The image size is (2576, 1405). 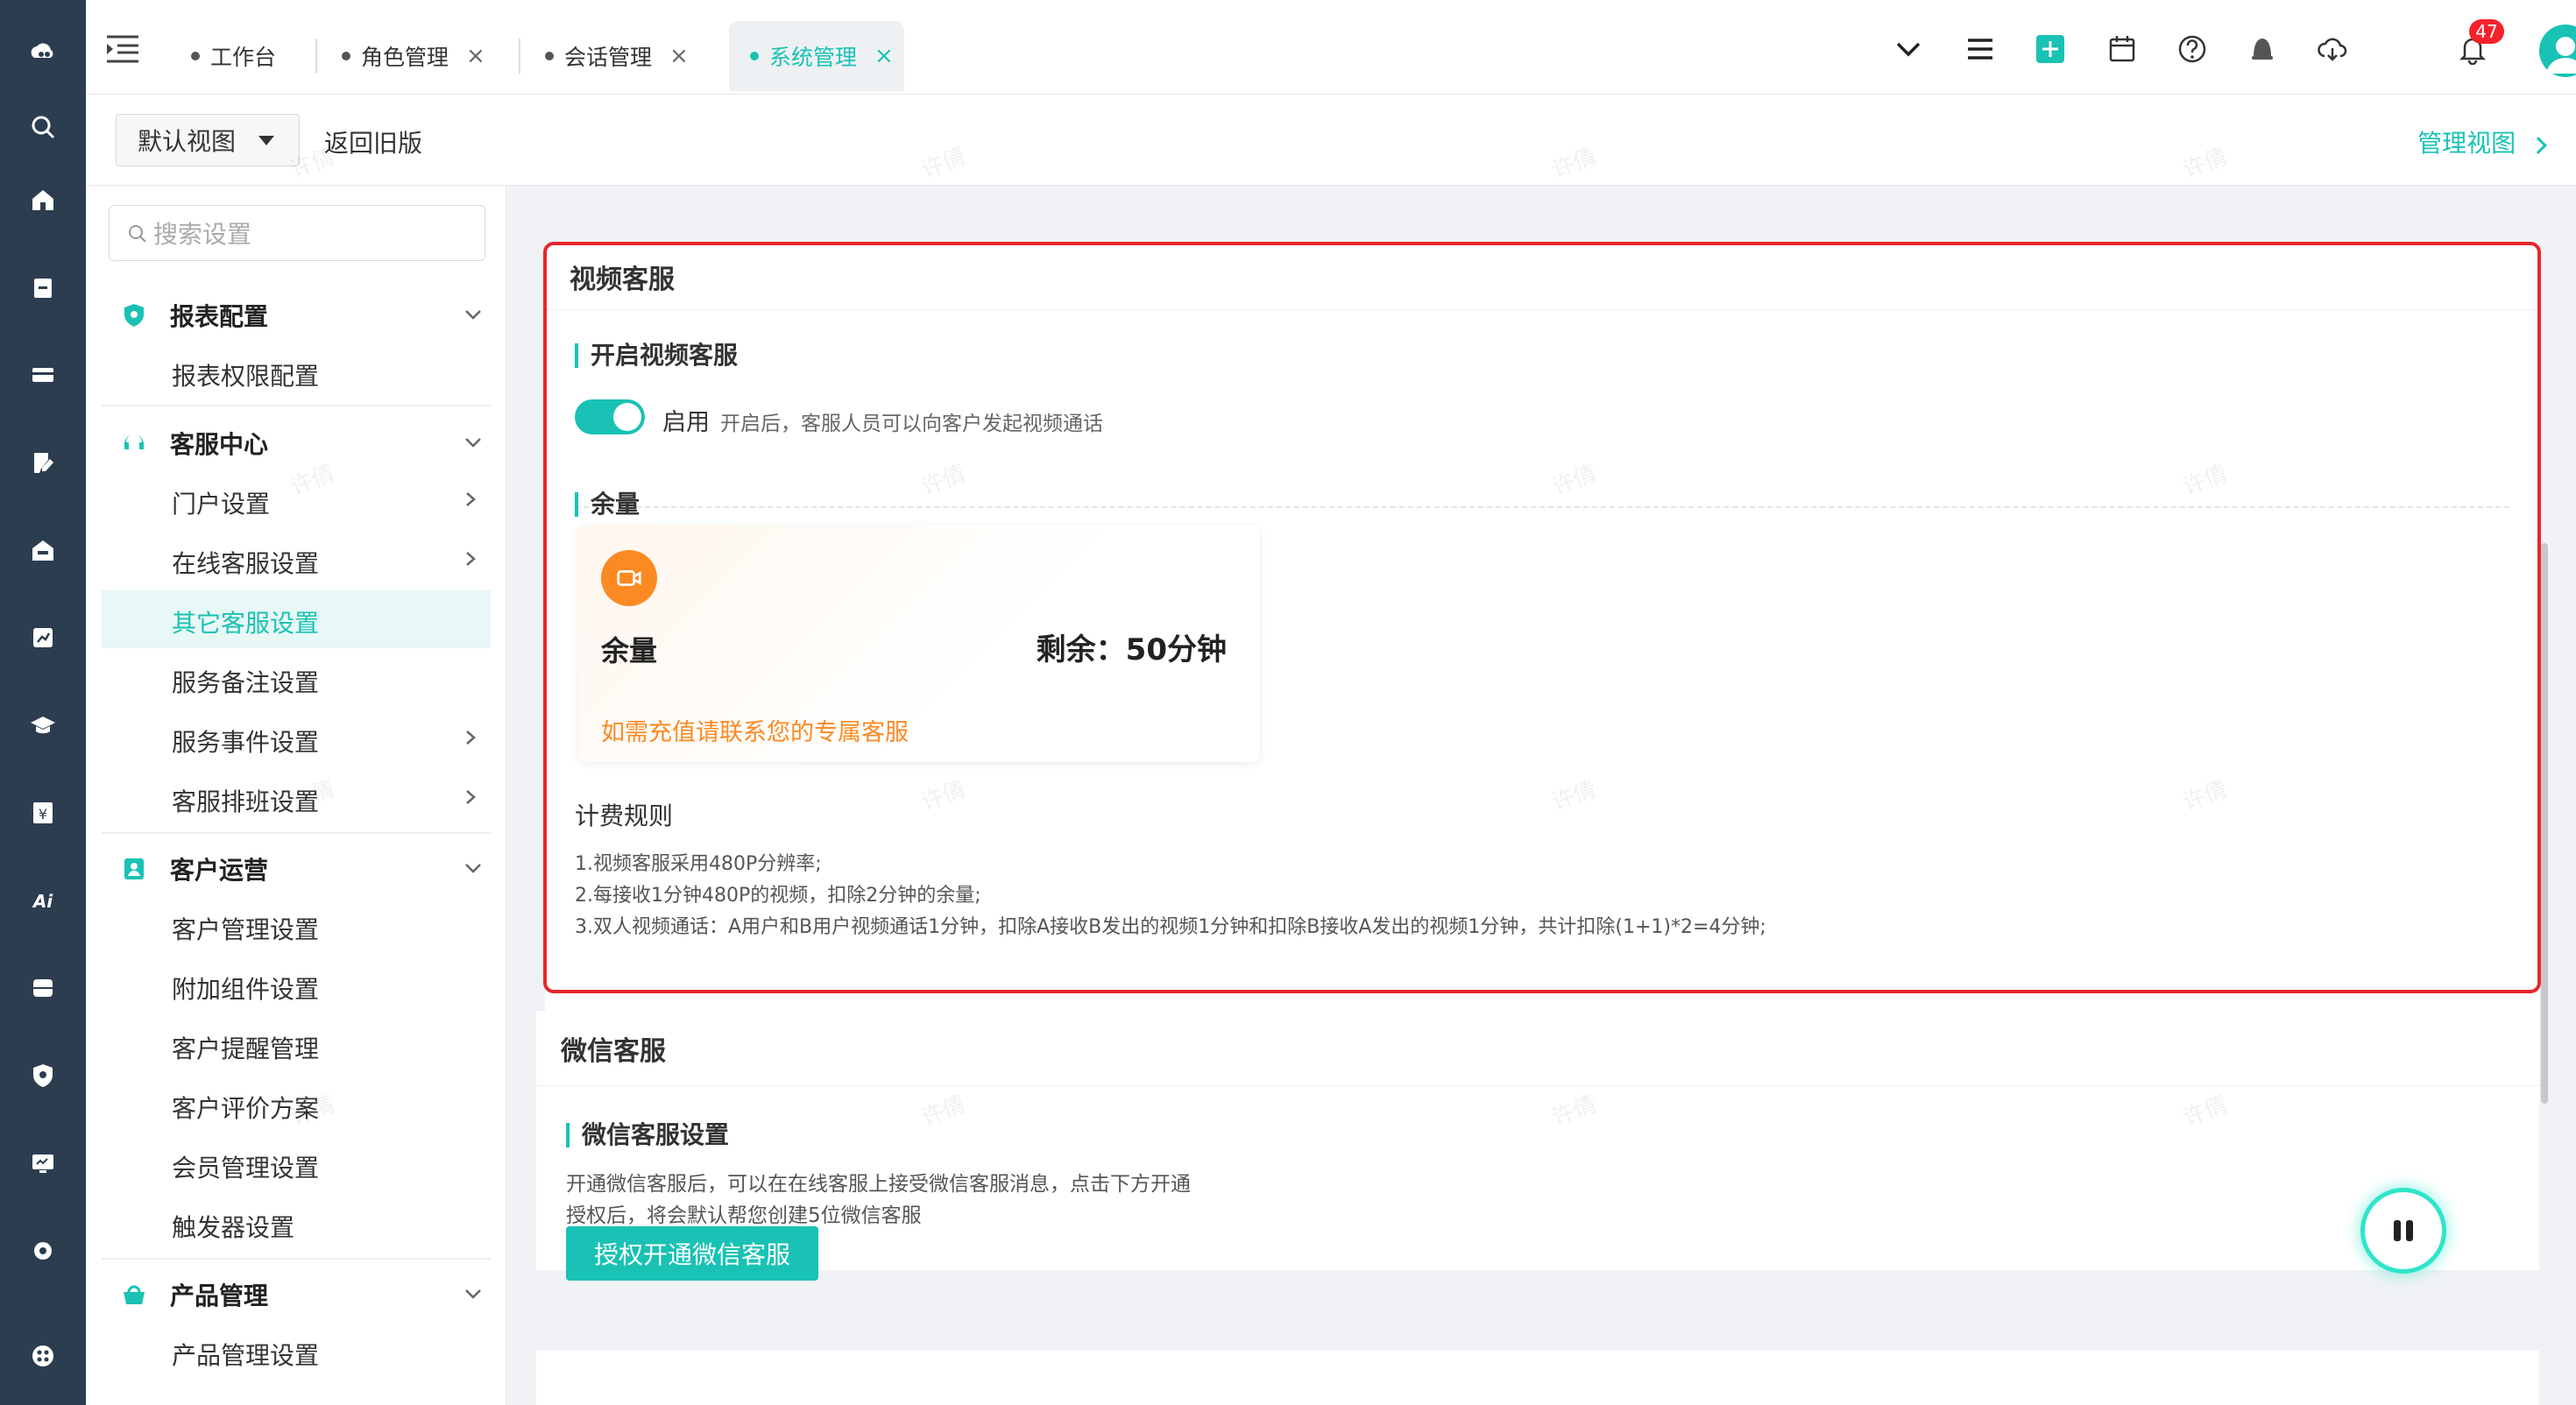 I want to click on section-title-enable: 开启视频客服, so click(x=656, y=355).